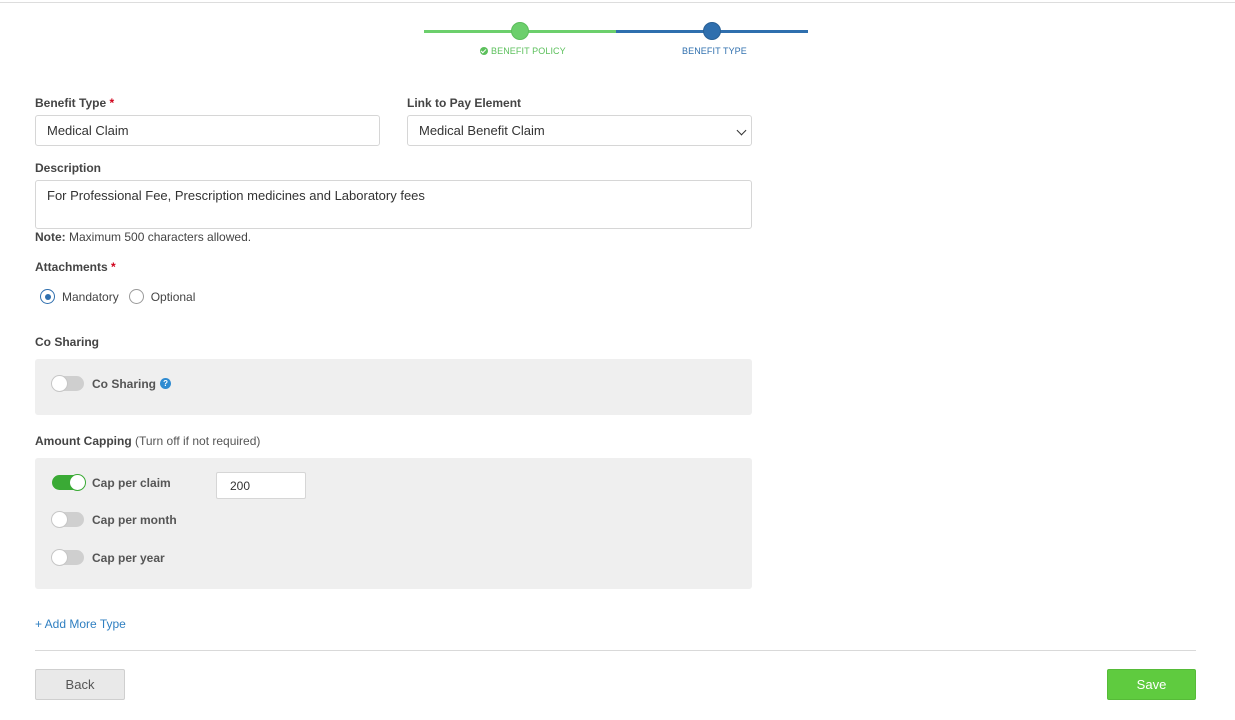 Image resolution: width=1235 pixels, height=720 pixels. Describe the element at coordinates (741, 130) in the screenshot. I see `chevron-down-icon` at that location.